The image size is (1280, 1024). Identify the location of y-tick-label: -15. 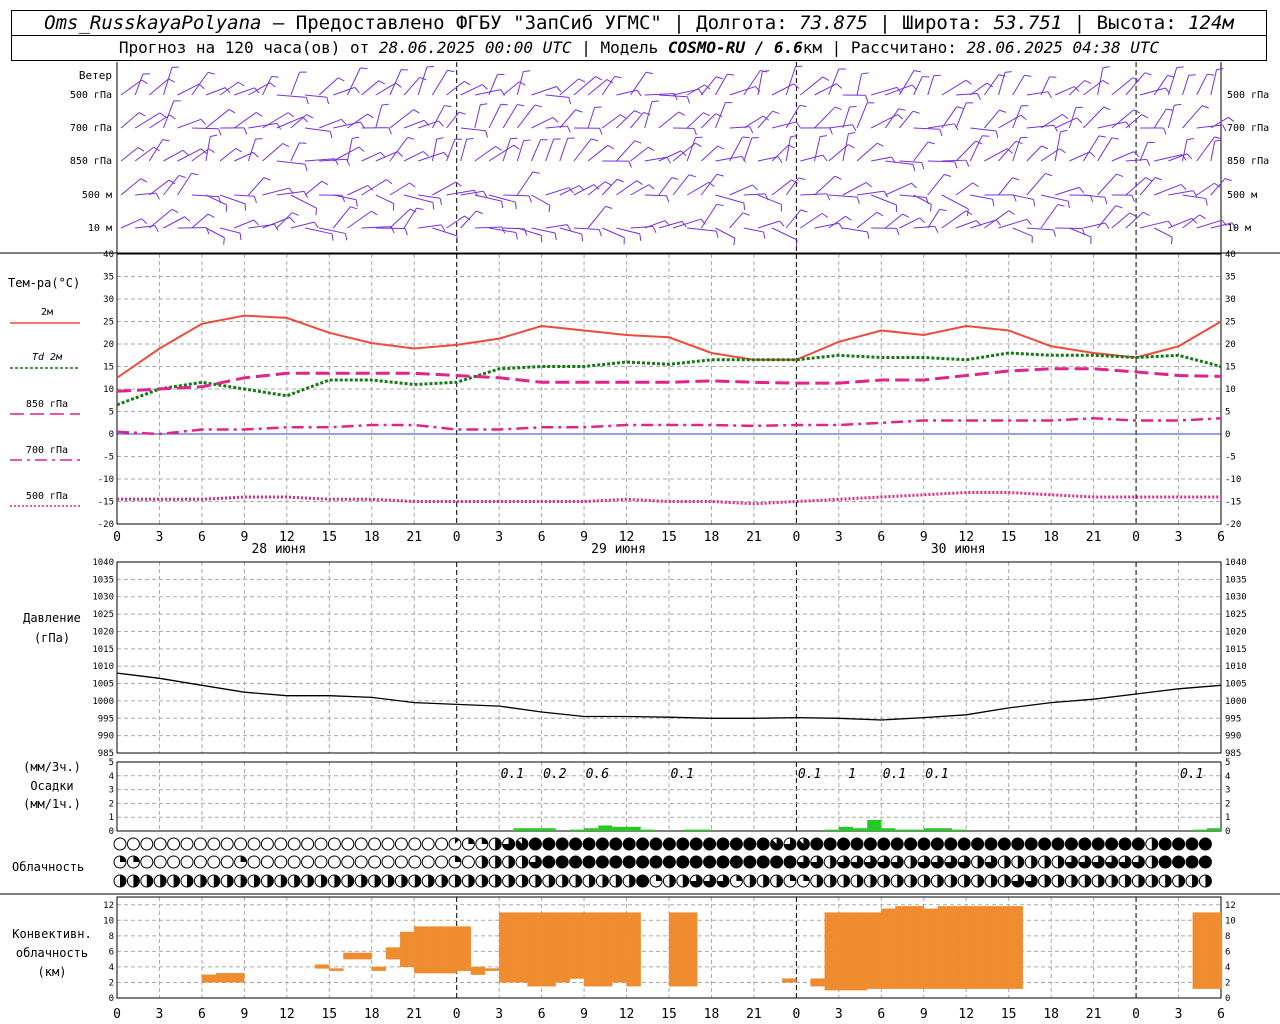
(106, 503).